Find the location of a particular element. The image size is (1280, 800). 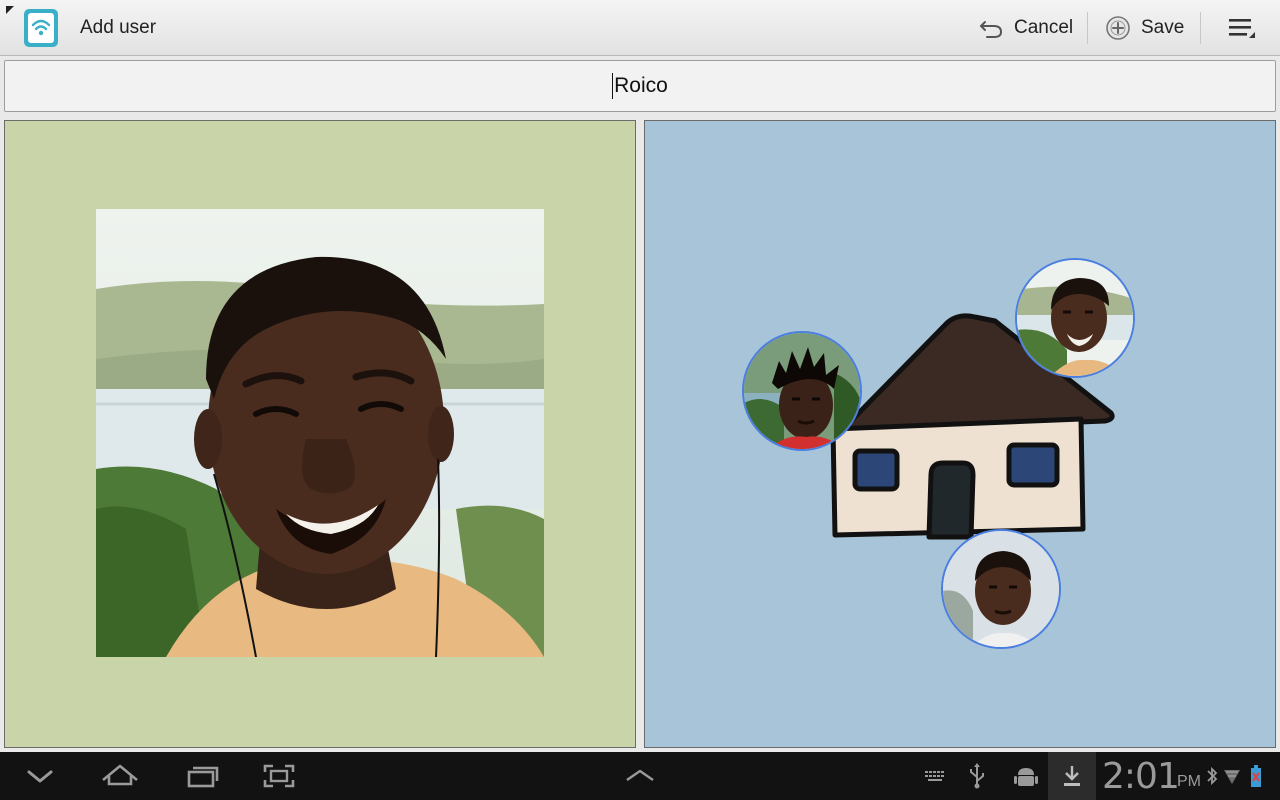

app-title: Add user is located at coordinates (118, 27).